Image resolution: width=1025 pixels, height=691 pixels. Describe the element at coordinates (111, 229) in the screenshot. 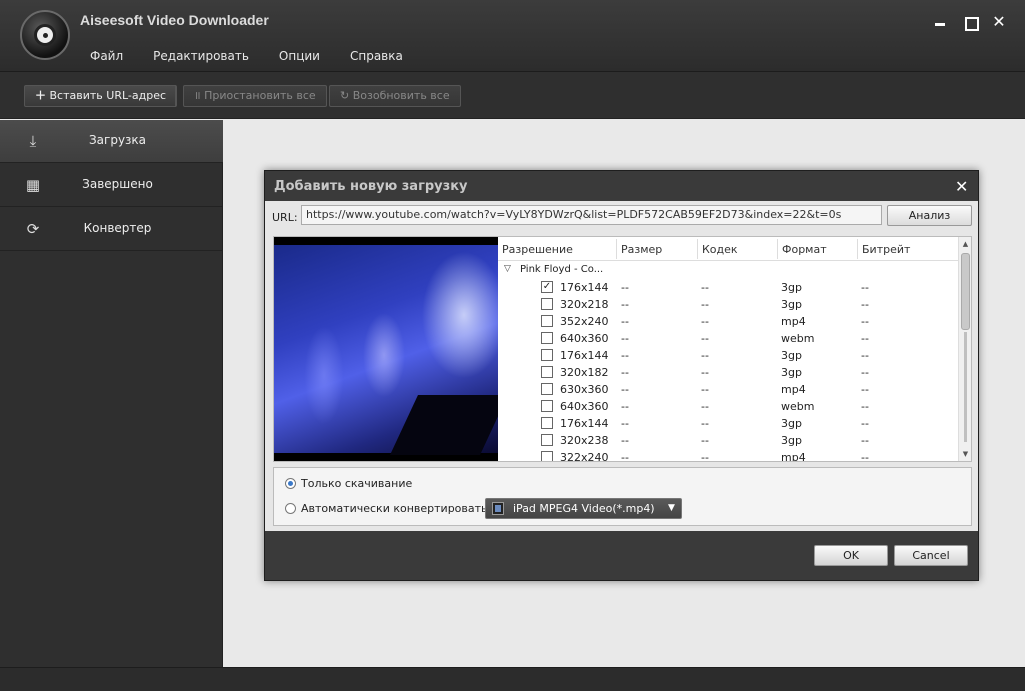

I see `sidebar-item-converter: ⟳ Конвертер` at that location.